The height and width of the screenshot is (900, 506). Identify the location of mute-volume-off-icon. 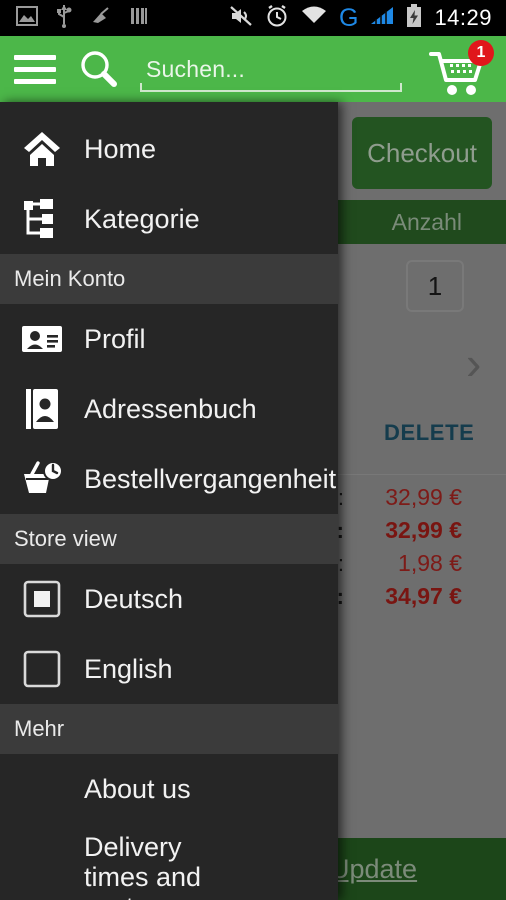
(241, 18).